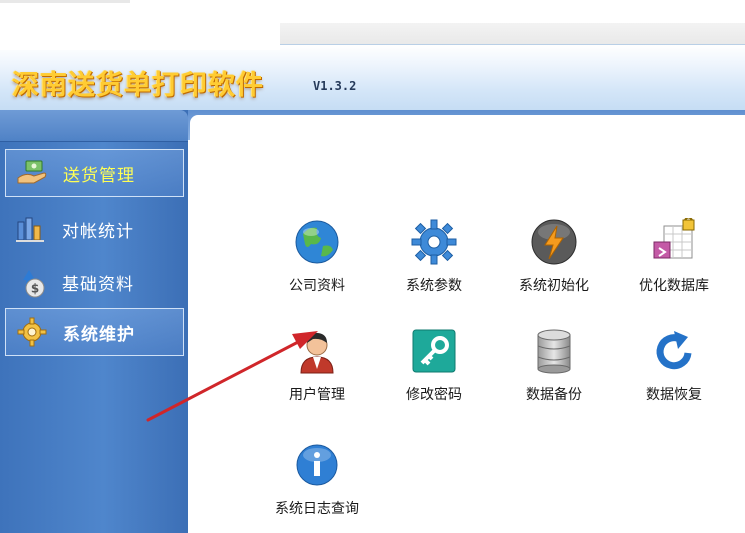  Describe the element at coordinates (554, 268) in the screenshot. I see `tile-system-initialize: 系统初始化` at that location.